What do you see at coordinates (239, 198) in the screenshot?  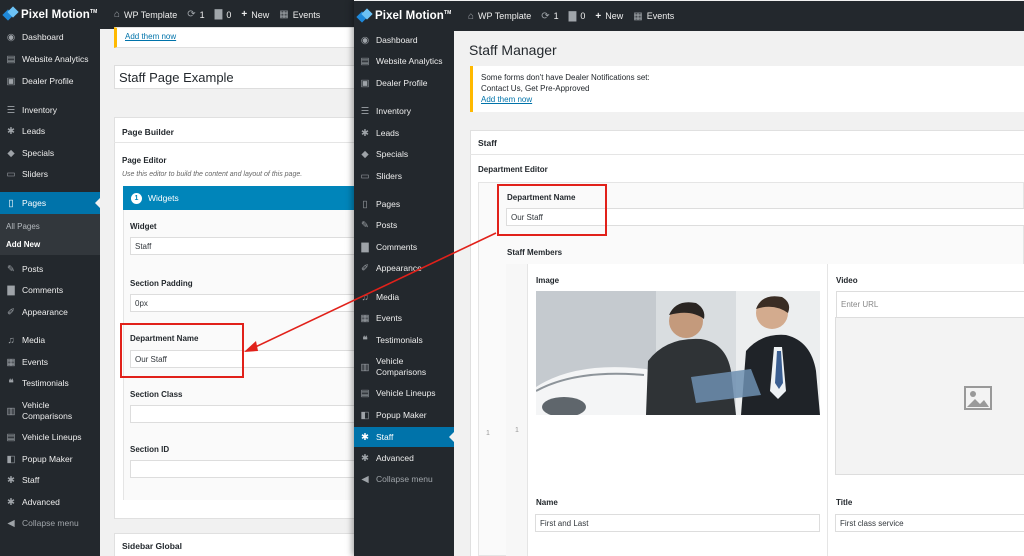 I see `widgets-bar: 1 Widgets` at bounding box center [239, 198].